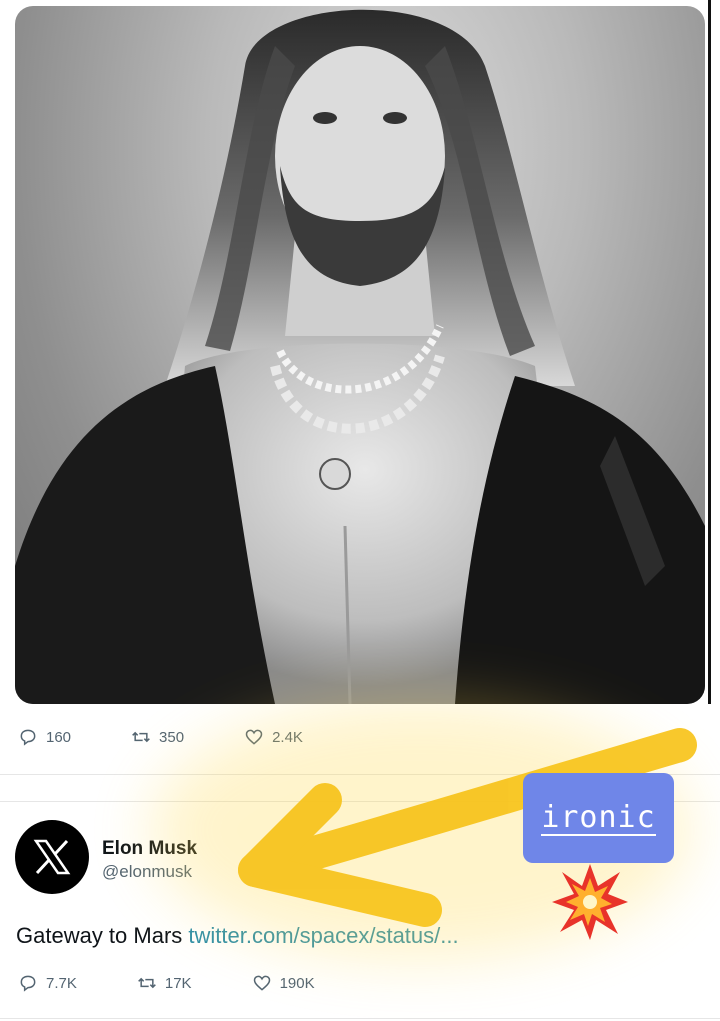 The width and height of the screenshot is (720, 1021). I want to click on author-name: Elon Musk, so click(149, 849).